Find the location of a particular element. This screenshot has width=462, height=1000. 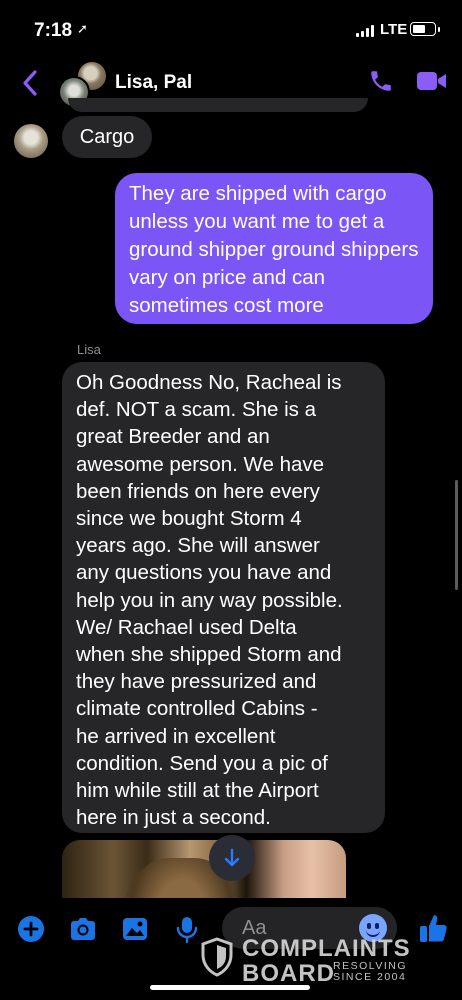

thumbs-up-icon is located at coordinates (433, 928).